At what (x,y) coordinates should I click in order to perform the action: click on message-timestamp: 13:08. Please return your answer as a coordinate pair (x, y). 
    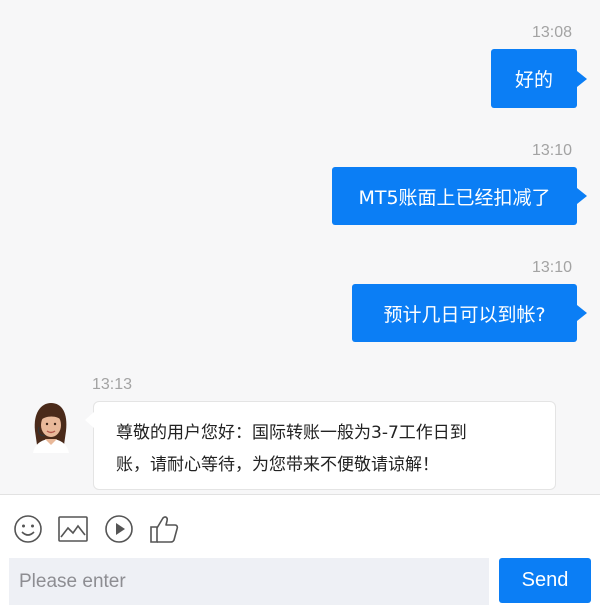
    Looking at the image, I should click on (552, 32).